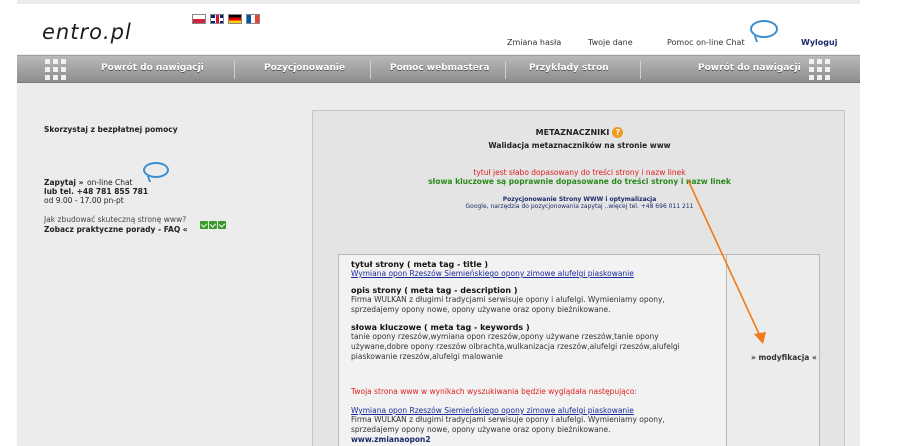 Image resolution: width=900 pixels, height=446 pixels. I want to click on flag-de-icon, so click(235, 19).